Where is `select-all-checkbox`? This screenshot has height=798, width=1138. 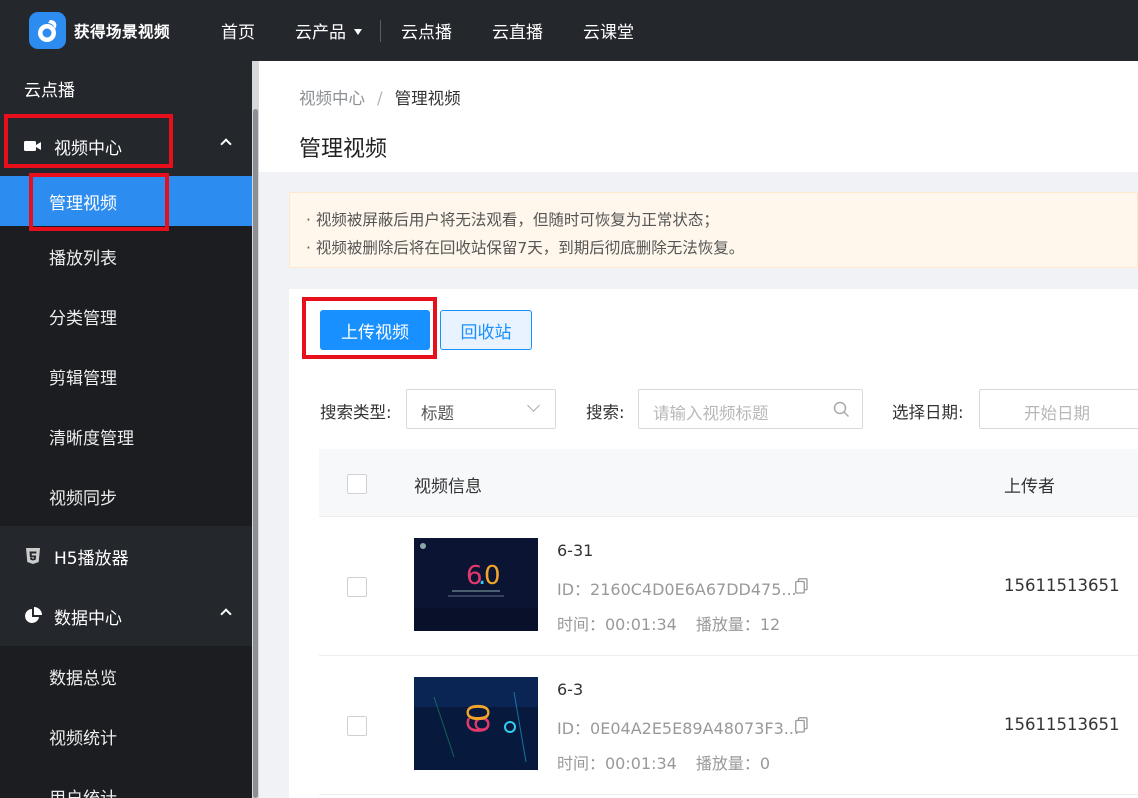 select-all-checkbox is located at coordinates (357, 484).